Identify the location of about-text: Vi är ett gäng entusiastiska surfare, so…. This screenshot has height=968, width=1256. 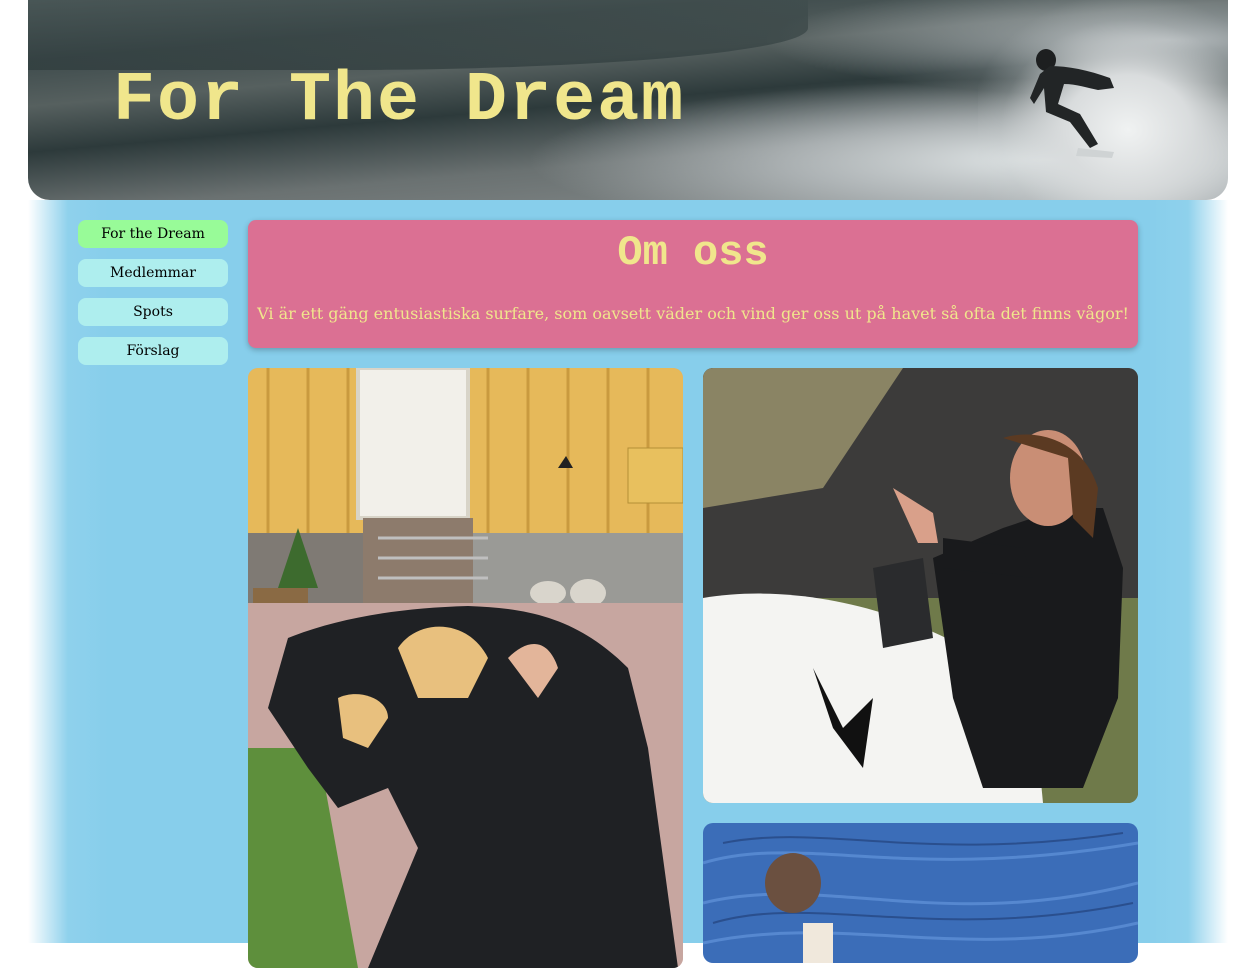
(693, 313).